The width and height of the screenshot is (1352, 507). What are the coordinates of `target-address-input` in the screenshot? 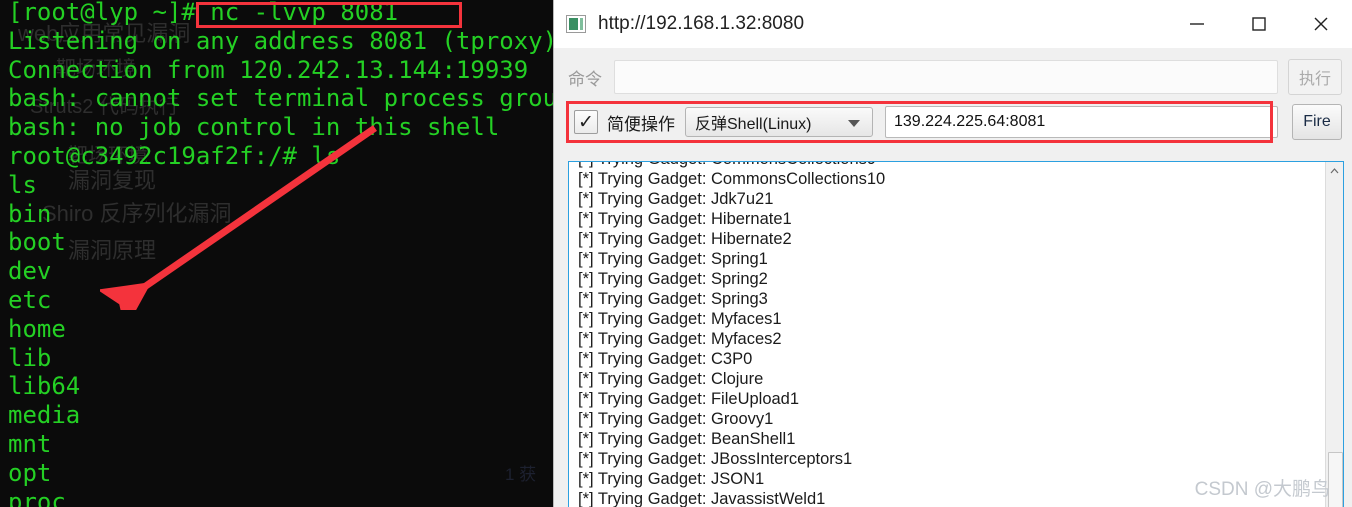 It's located at (1081, 122).